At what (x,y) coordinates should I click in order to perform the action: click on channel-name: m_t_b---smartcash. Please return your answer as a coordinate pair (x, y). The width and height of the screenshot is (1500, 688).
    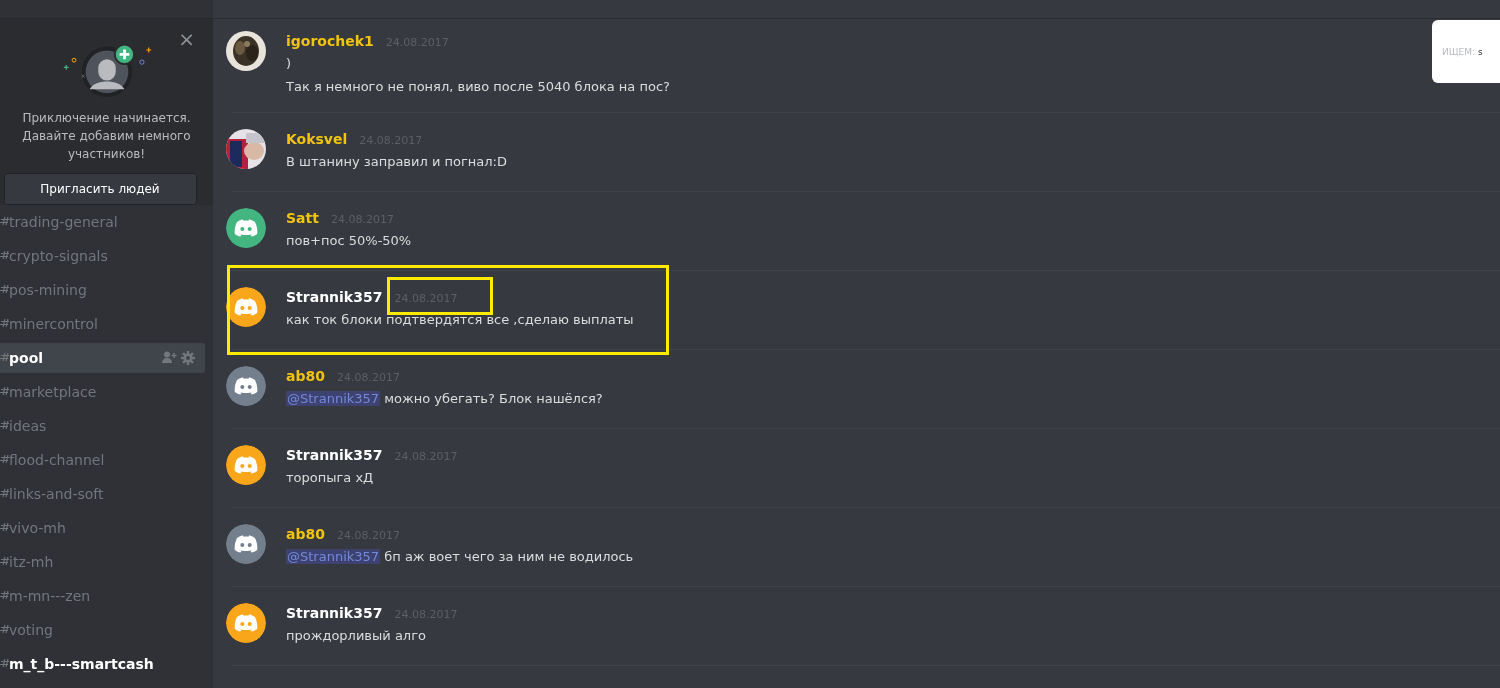
    Looking at the image, I should click on (82, 664).